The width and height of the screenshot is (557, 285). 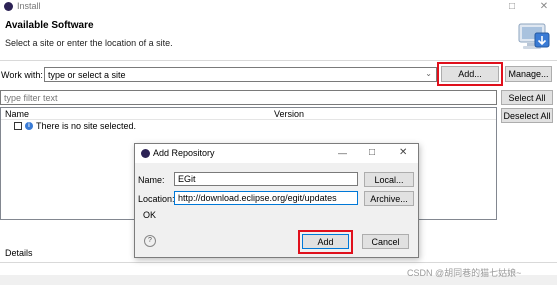 I want to click on deselect-all-button: Deselect All, so click(x=527, y=115).